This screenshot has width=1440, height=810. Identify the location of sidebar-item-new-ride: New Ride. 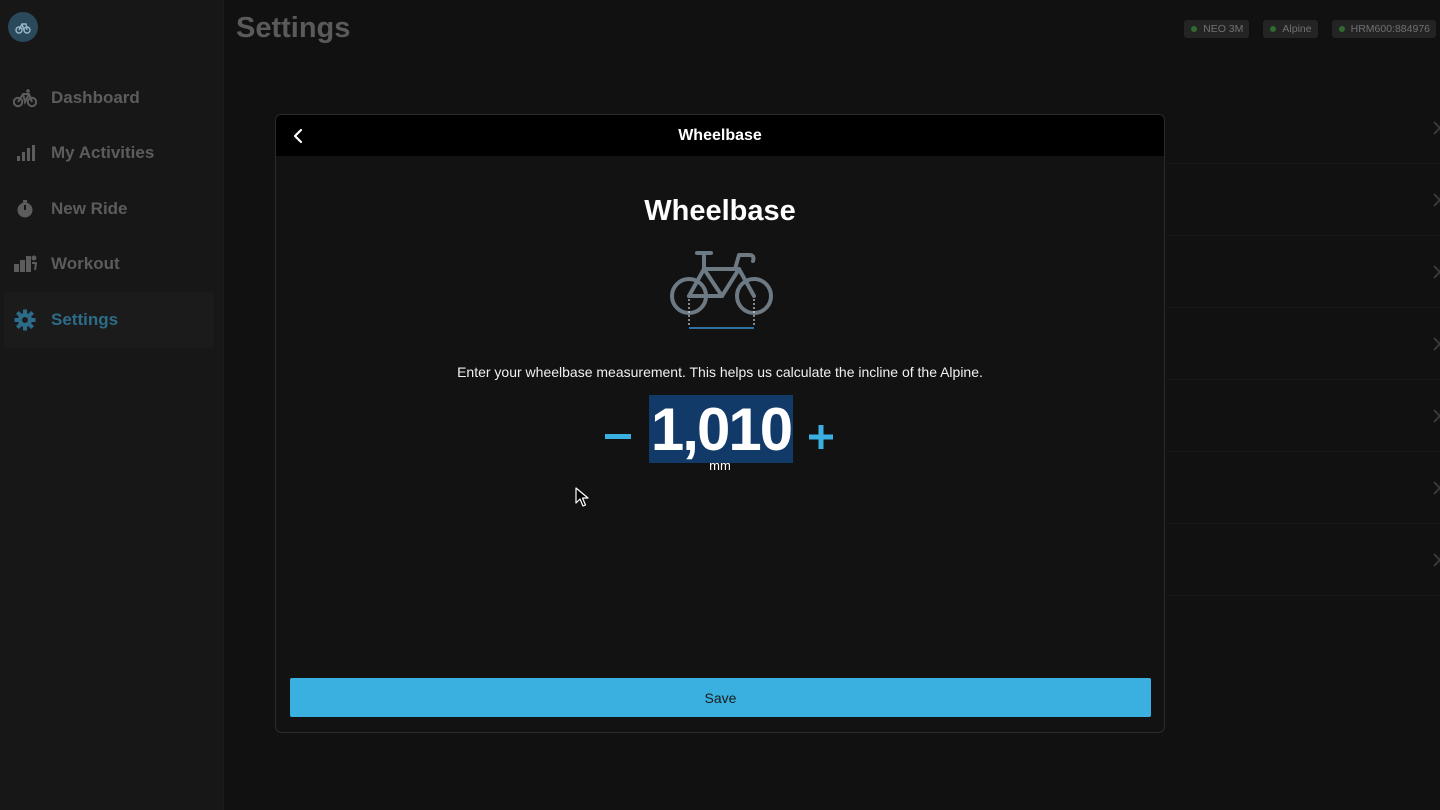
(112, 209).